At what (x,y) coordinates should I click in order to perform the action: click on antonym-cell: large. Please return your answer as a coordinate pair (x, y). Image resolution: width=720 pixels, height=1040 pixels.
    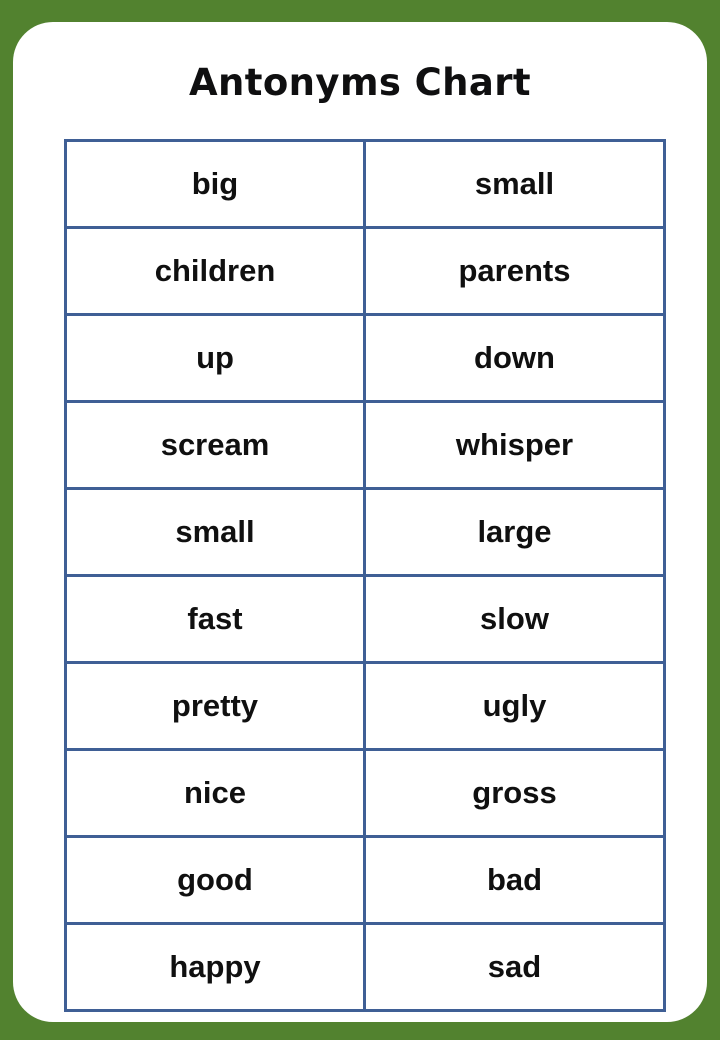
    Looking at the image, I should click on (514, 532).